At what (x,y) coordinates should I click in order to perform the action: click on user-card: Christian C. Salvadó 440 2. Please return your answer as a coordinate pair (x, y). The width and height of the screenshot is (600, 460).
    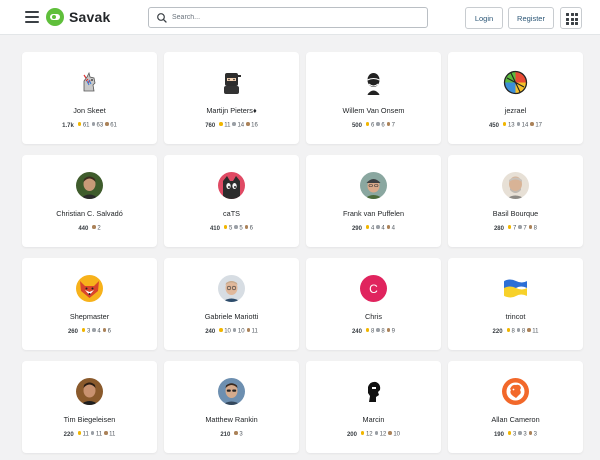
    Looking at the image, I should click on (89, 201).